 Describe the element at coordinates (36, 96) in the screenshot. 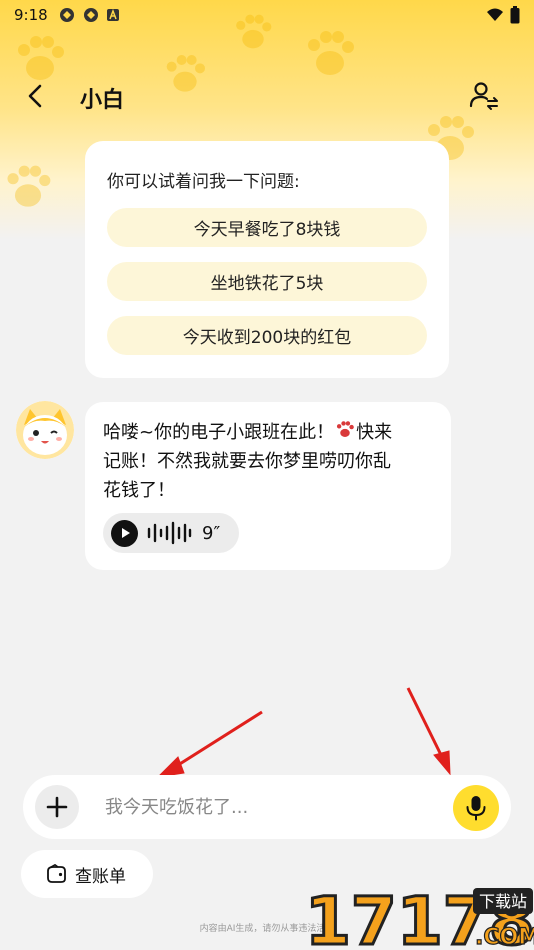

I see `back-arrow-icon` at that location.